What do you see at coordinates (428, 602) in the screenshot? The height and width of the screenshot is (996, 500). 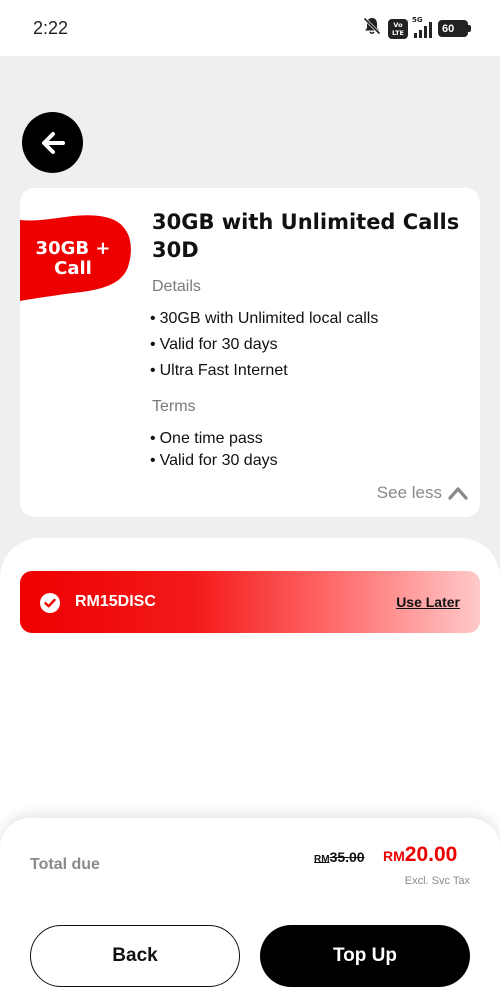 I see `use-later-link: Use Later` at bounding box center [428, 602].